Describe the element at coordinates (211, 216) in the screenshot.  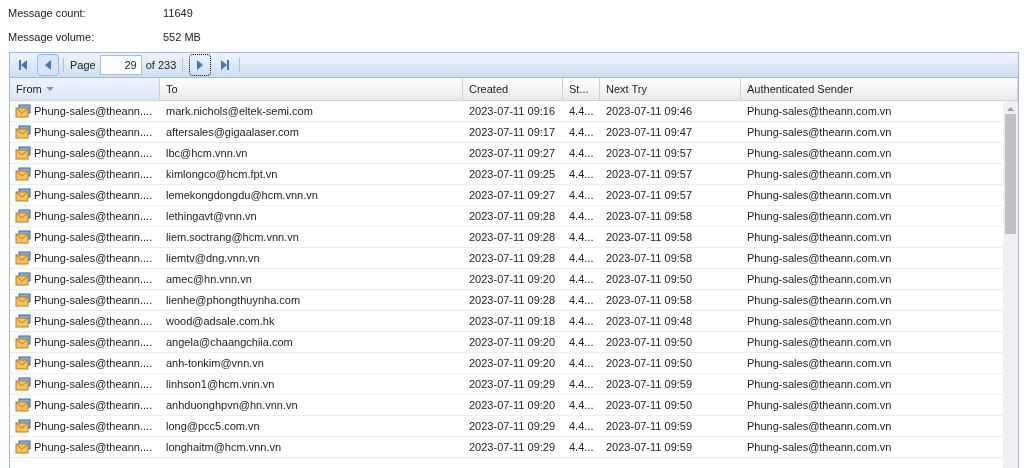
I see `table-cell-text: lethingavt@vnn.vn` at that location.